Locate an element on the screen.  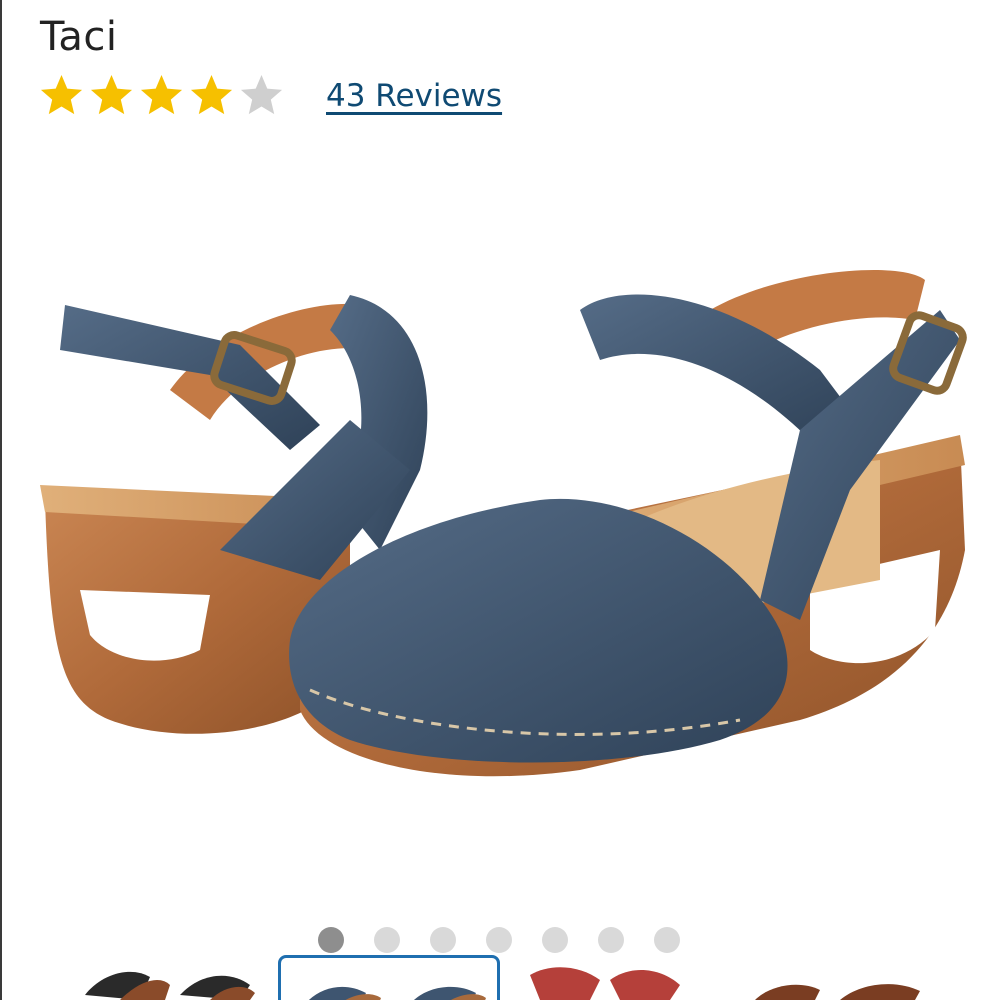
rating-row is located at coordinates (161, 95).